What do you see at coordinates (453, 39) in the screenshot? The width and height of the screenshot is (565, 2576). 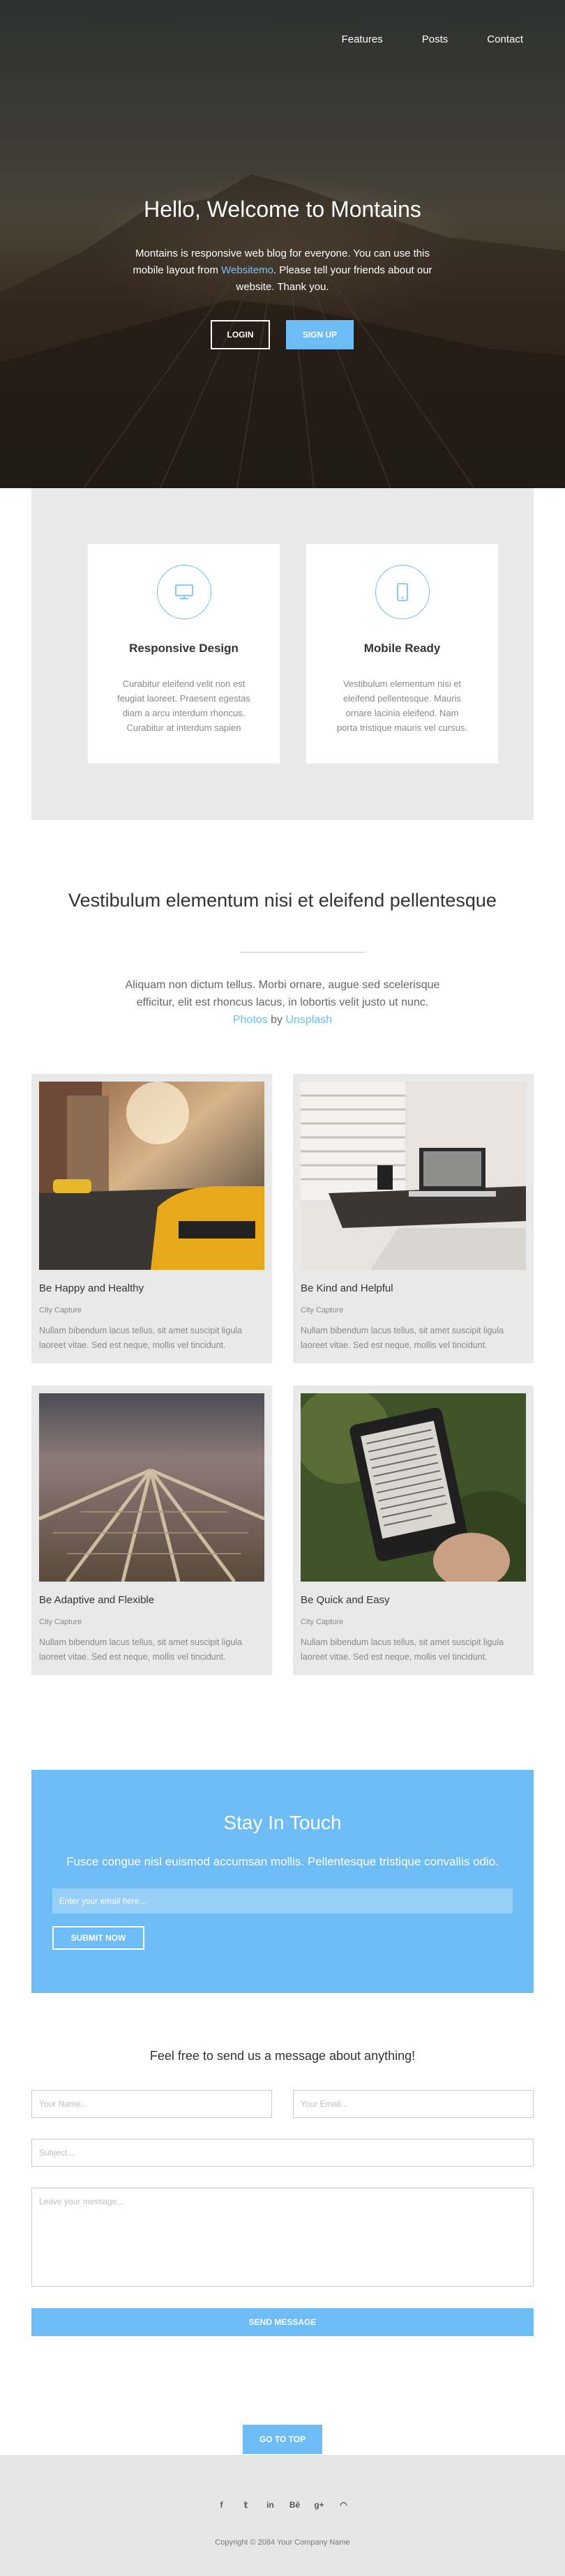 I see `top-nav: Features Posts Contact` at bounding box center [453, 39].